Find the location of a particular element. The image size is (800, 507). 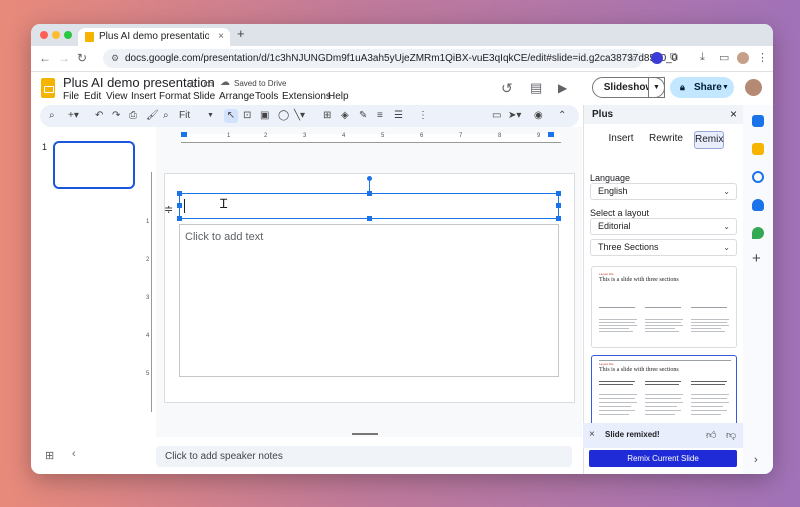

background-icon: ▭ is located at coordinates (496, 116).